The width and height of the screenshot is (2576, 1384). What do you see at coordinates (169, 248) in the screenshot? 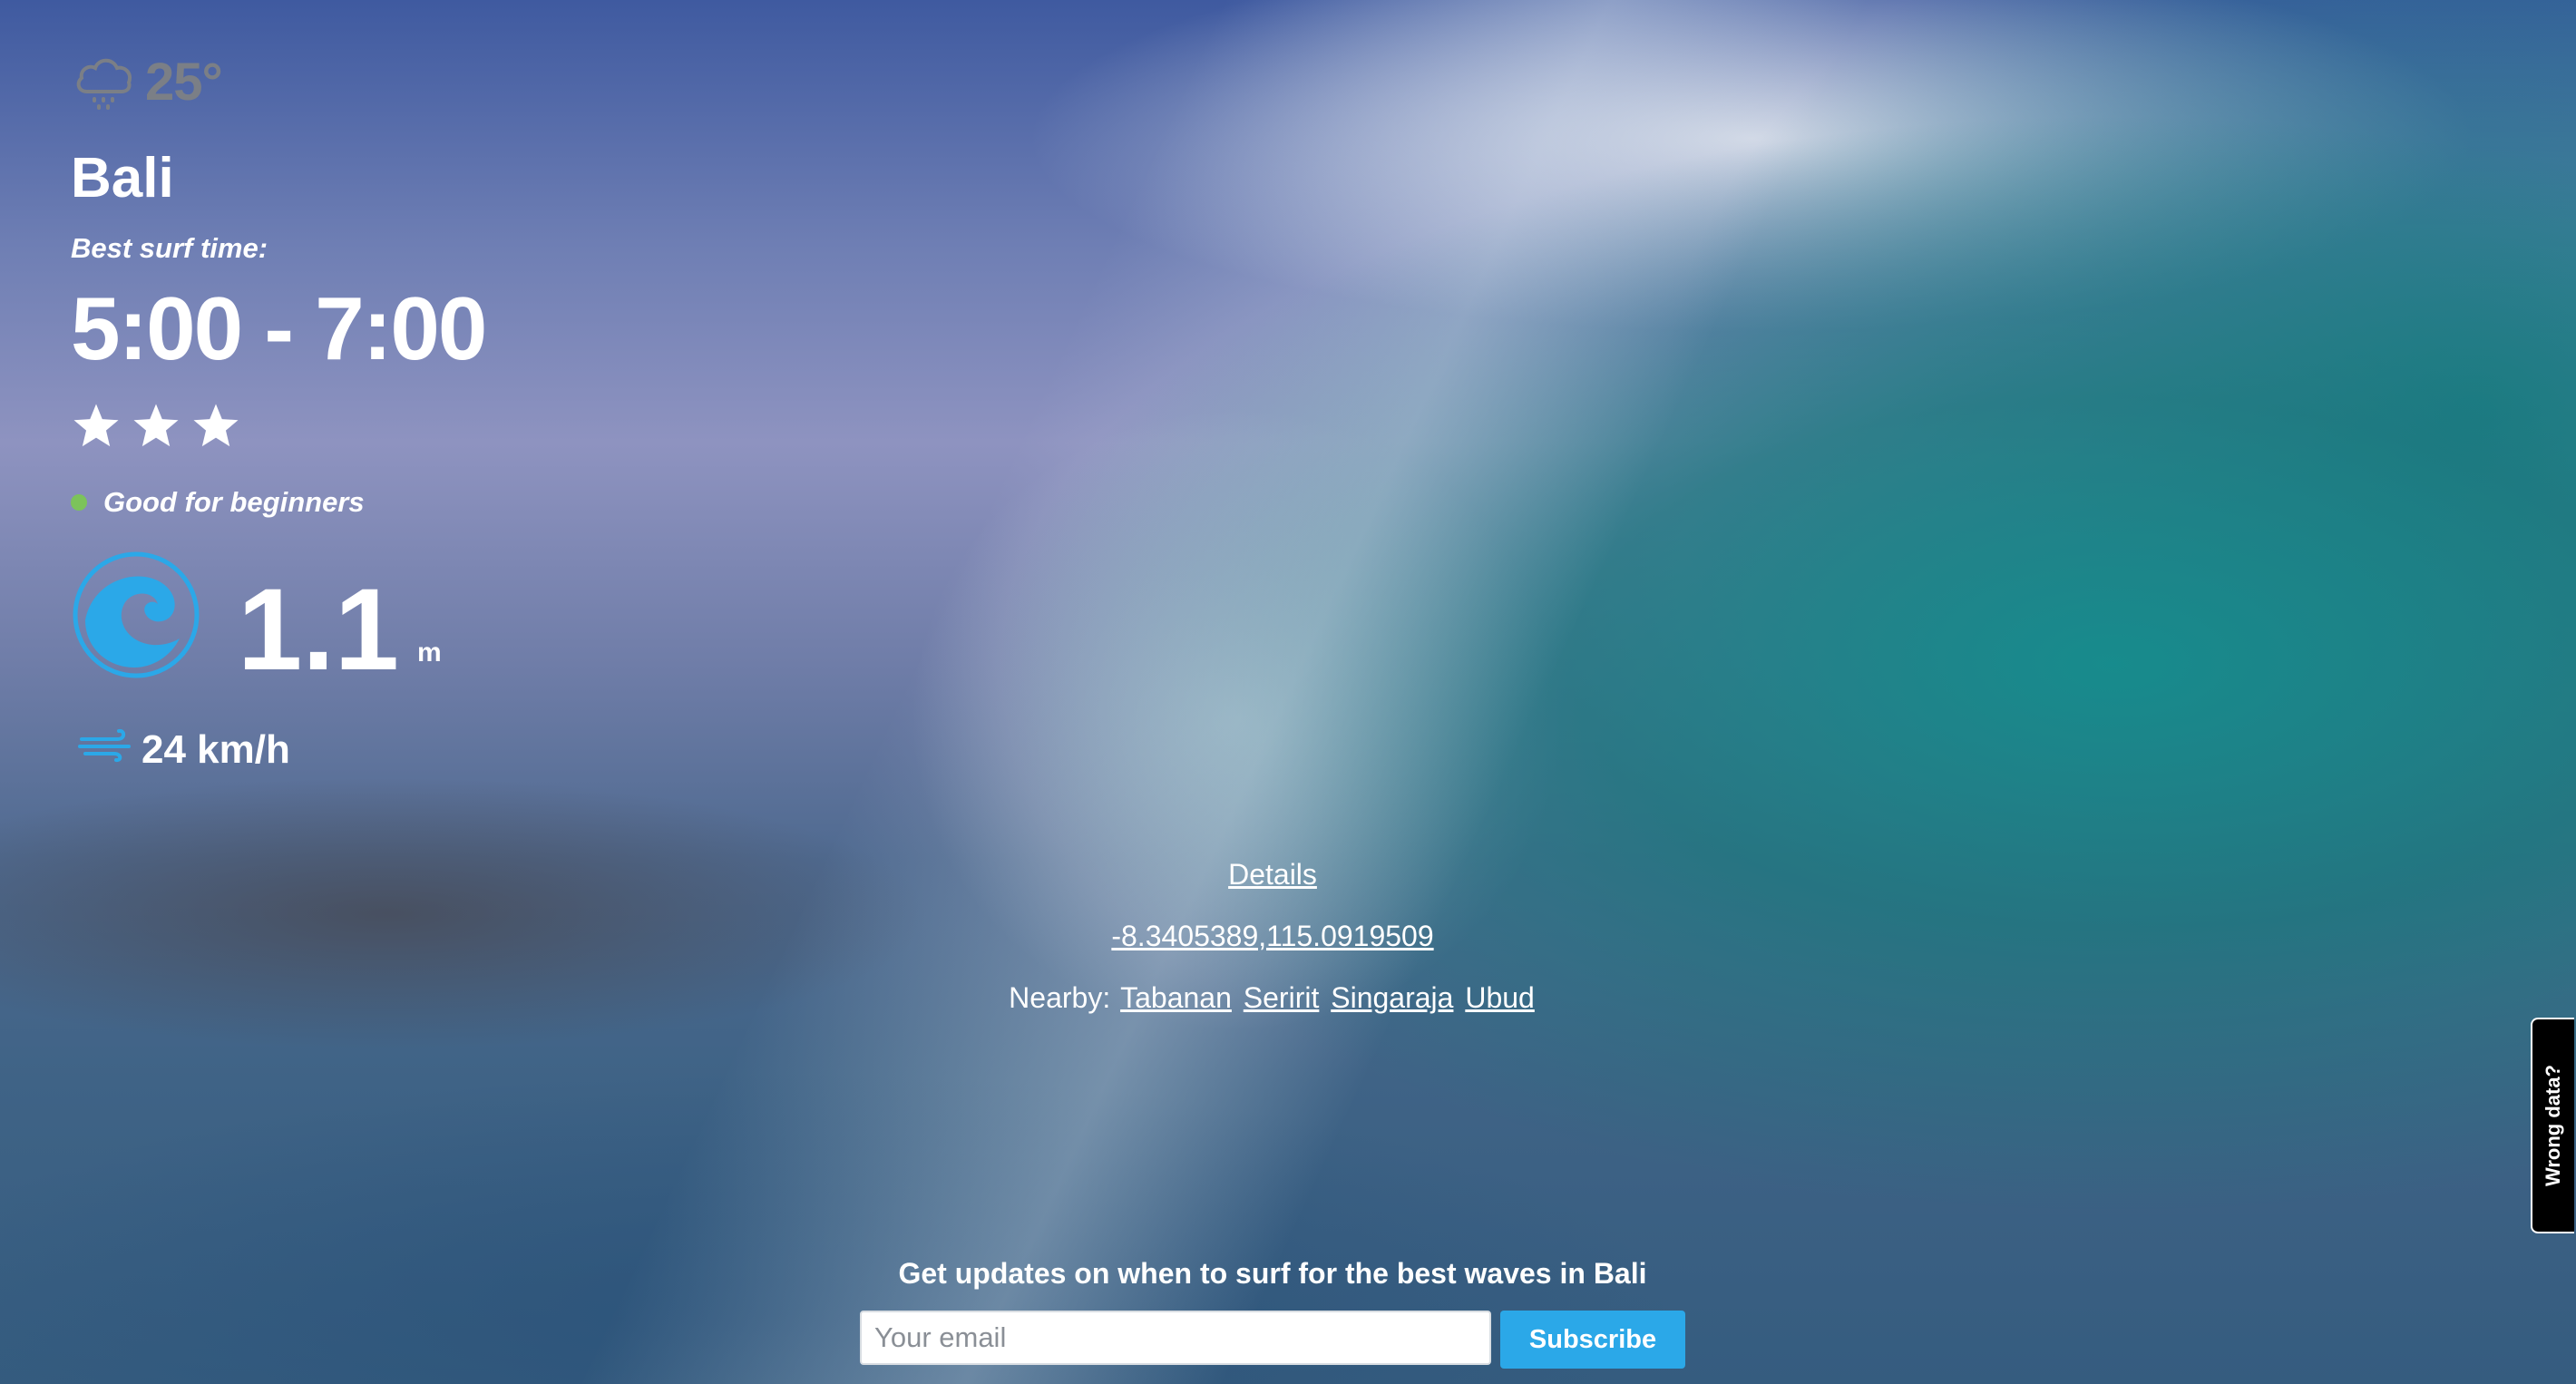
I see `best-surf-time-label: Best surf time:` at bounding box center [169, 248].